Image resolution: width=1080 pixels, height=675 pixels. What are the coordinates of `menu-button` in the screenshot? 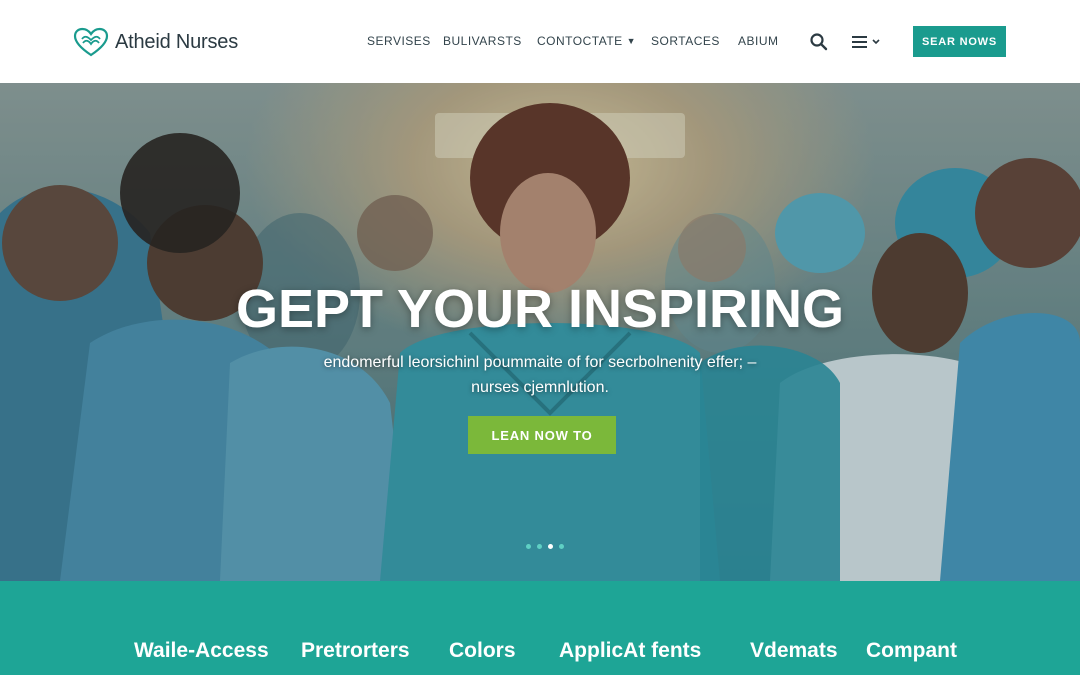 It's located at (868, 42).